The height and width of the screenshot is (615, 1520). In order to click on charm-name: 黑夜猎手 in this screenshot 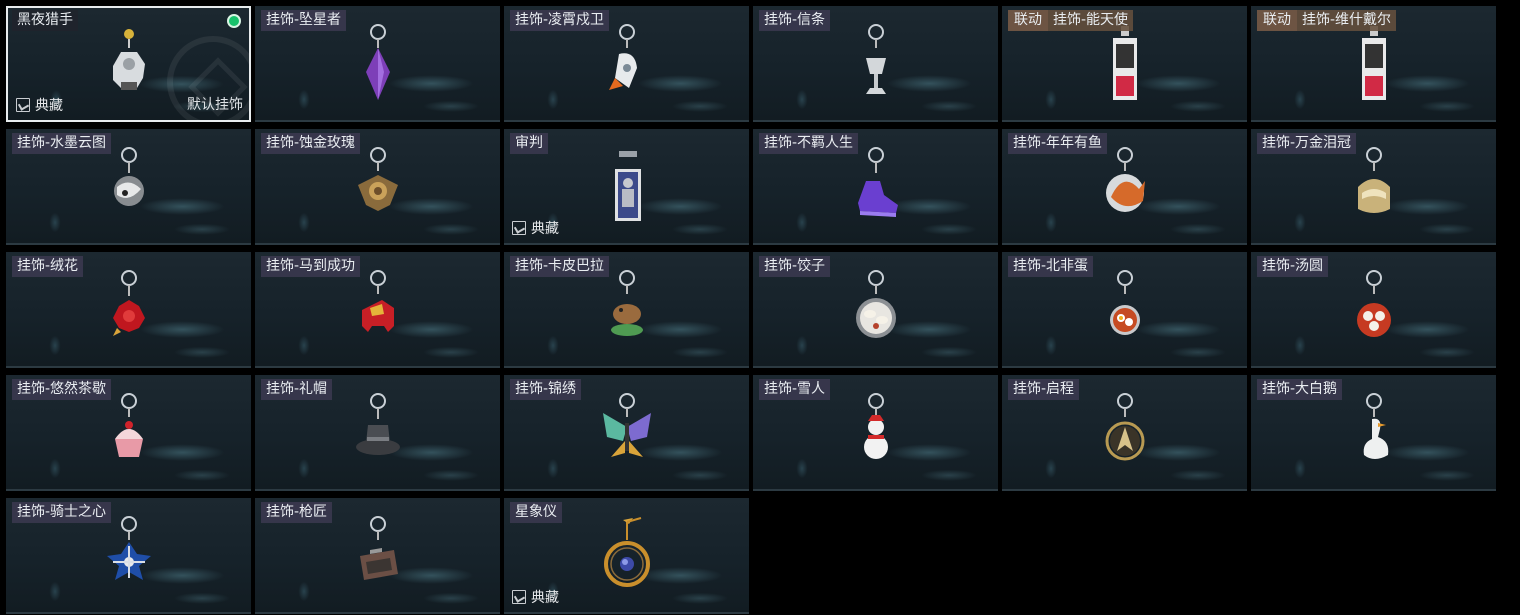, I will do `click(45, 20)`.